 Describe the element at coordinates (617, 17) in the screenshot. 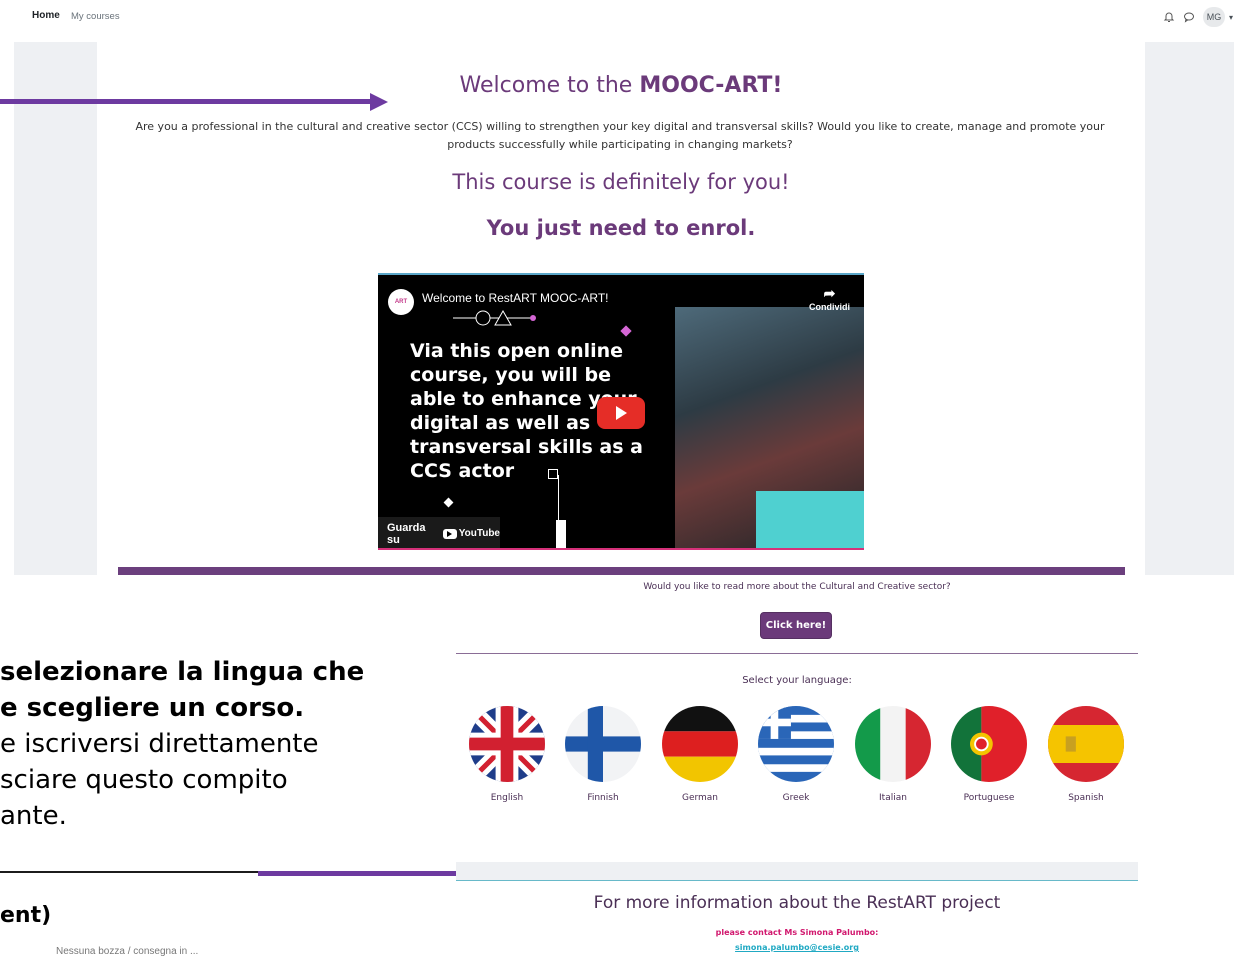

I see `top-navbar: Home My courses MG ▾` at that location.